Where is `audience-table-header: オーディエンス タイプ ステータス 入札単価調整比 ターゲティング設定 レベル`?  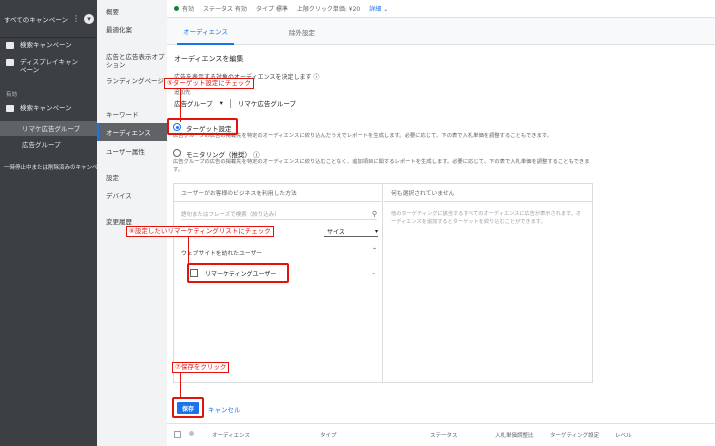
audience-table-header: オーディエンス タイプ ステータス 入札単価調整比 ターゲティング設定 レベル is located at coordinates (441, 435).